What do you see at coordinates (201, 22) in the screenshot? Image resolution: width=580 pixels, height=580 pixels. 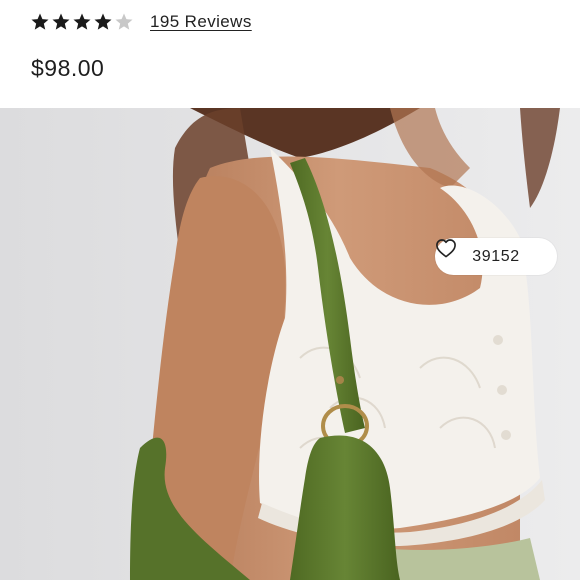 I see `reviews-link: 195 Reviews` at bounding box center [201, 22].